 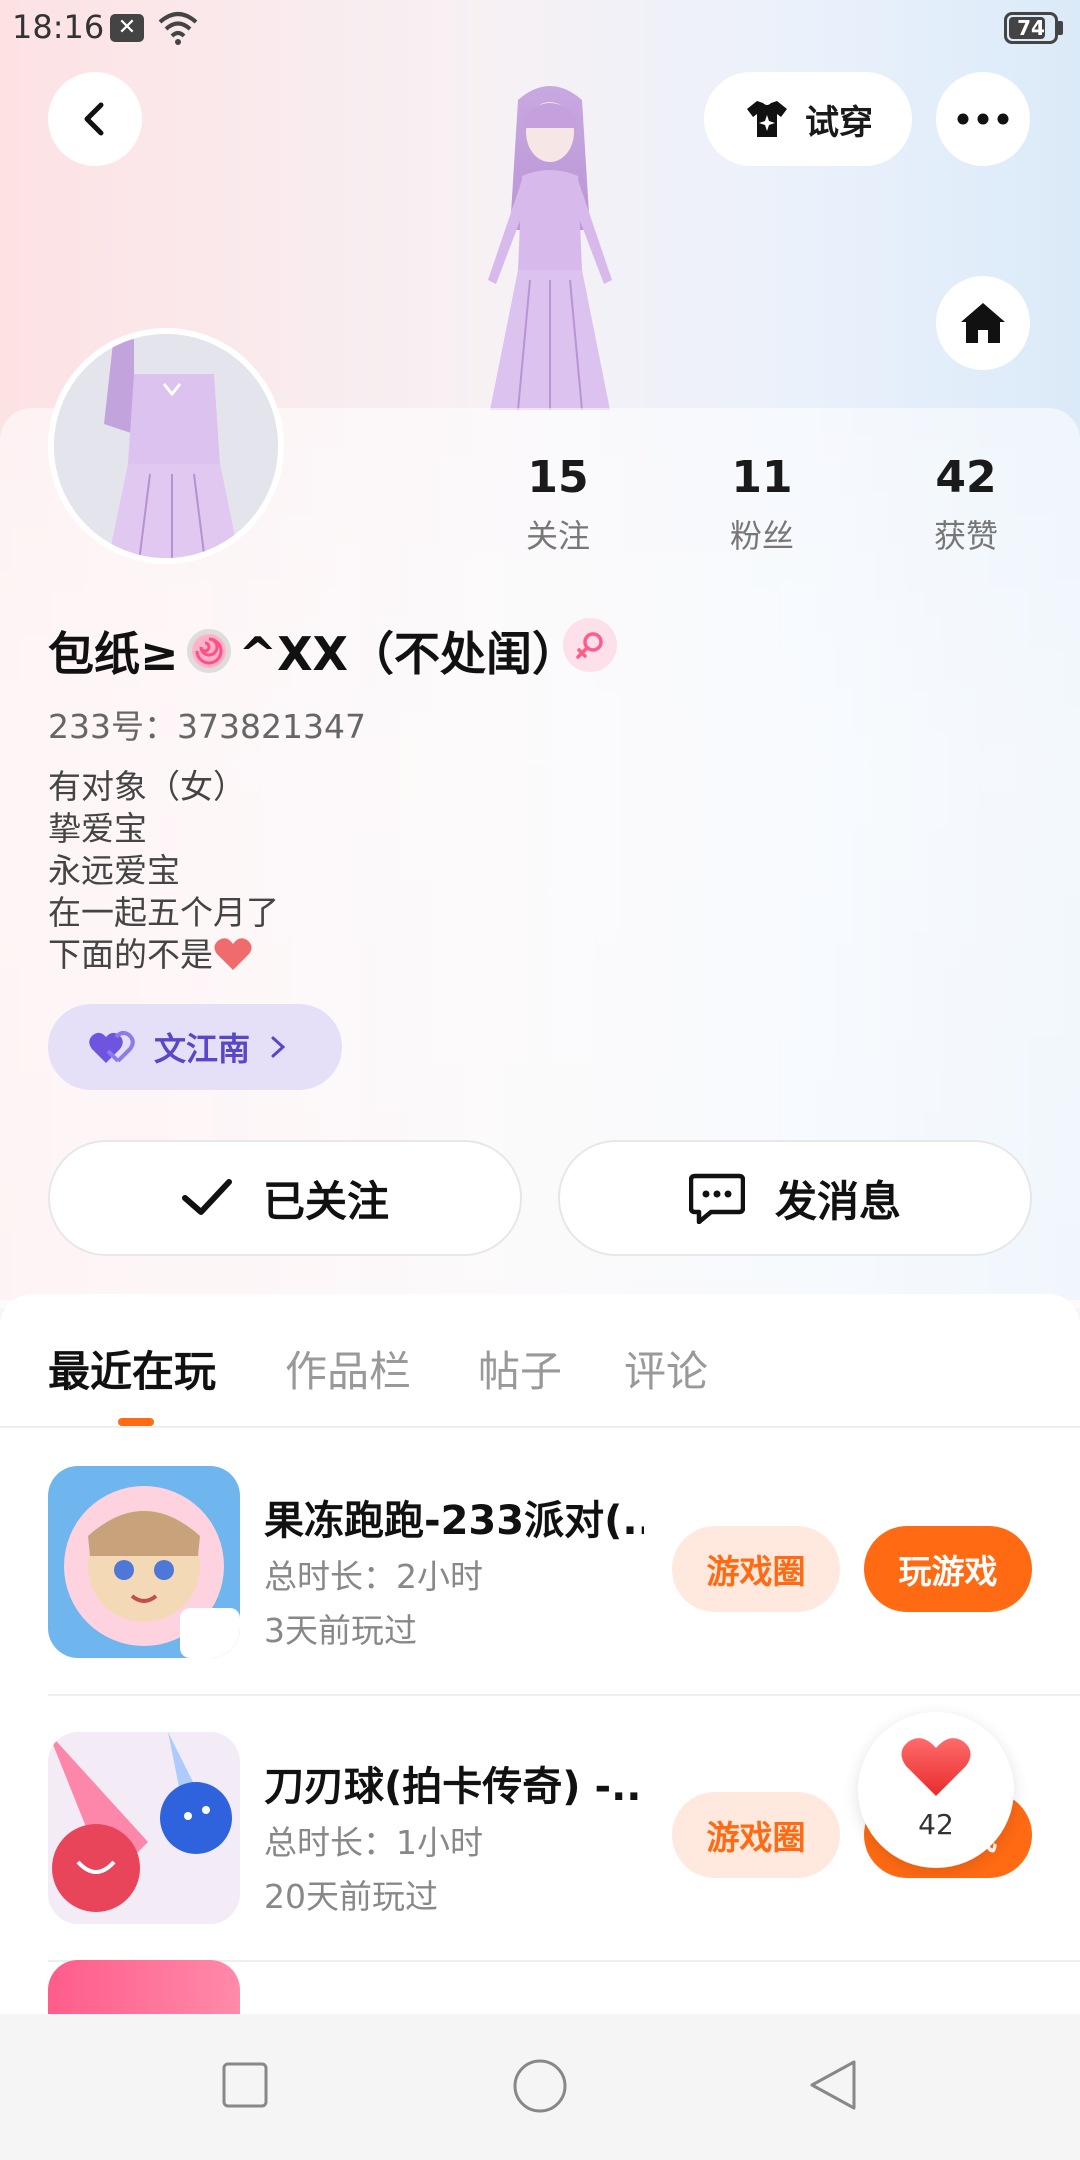 I want to click on gender-badge, so click(x=590, y=645).